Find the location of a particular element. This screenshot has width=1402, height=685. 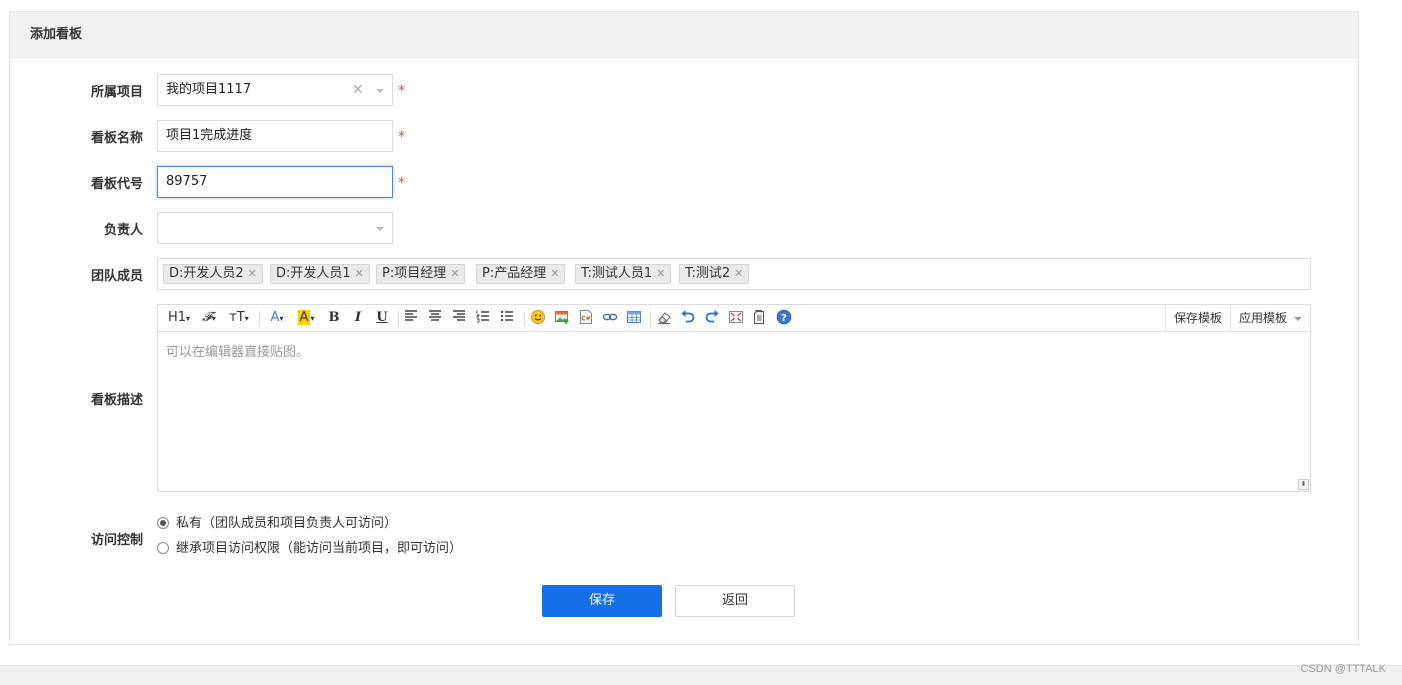

heading-button: H1▾ is located at coordinates (179, 318).